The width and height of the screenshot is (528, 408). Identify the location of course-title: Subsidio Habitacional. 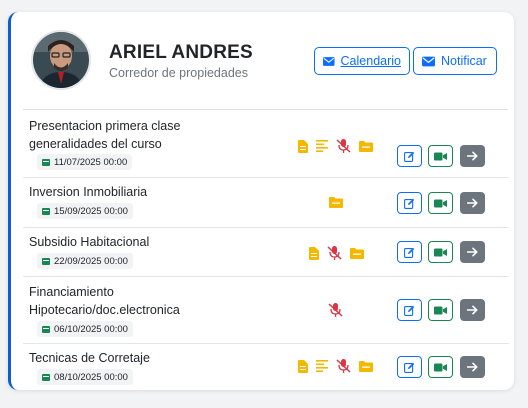
(89, 242).